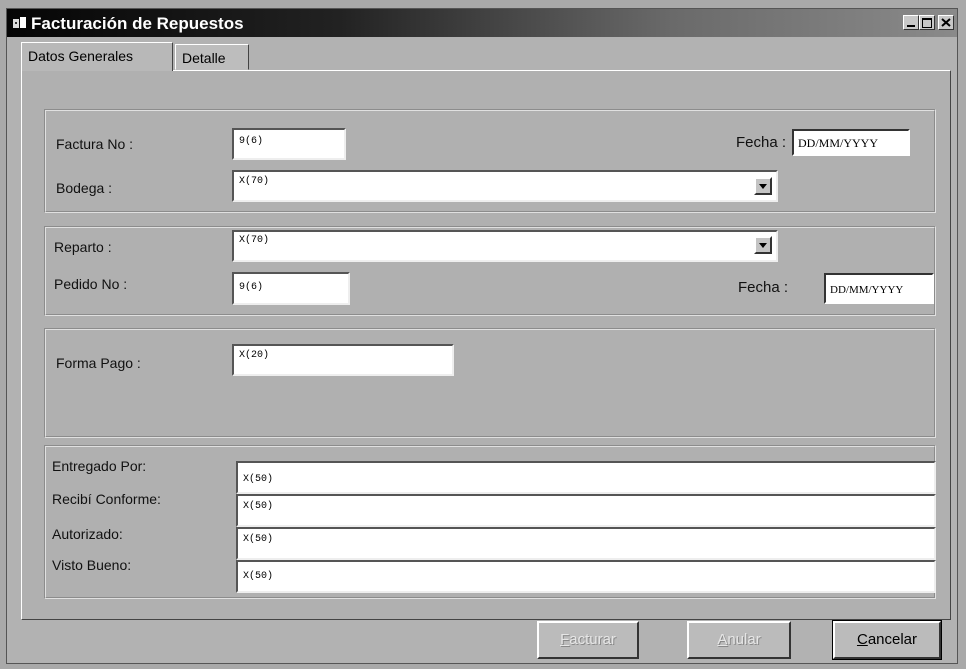 This screenshot has height=669, width=966. I want to click on forma-pago-label: Forma Pago :, so click(98, 363).